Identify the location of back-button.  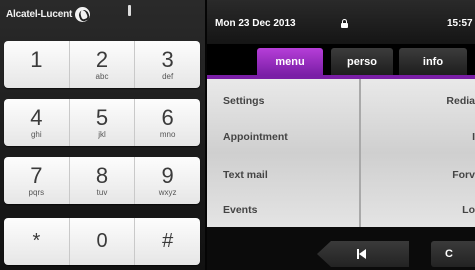
(363, 254).